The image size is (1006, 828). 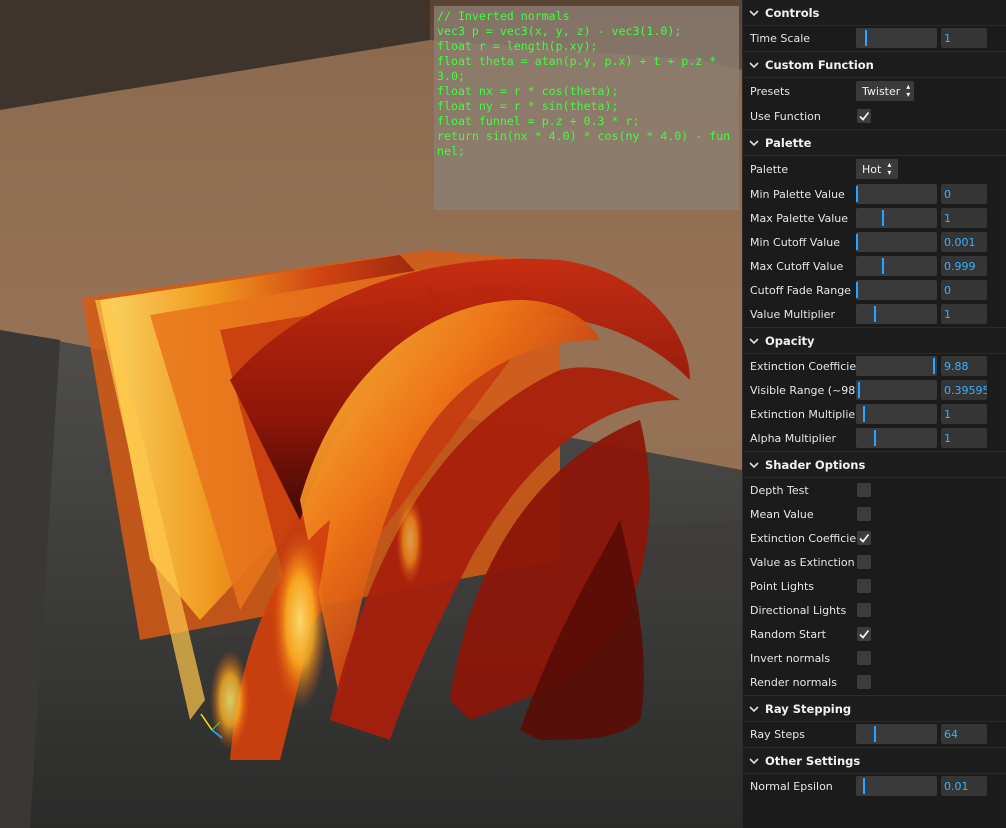 What do you see at coordinates (964, 242) in the screenshot?
I see `min-cutoff-input: 0.001` at bounding box center [964, 242].